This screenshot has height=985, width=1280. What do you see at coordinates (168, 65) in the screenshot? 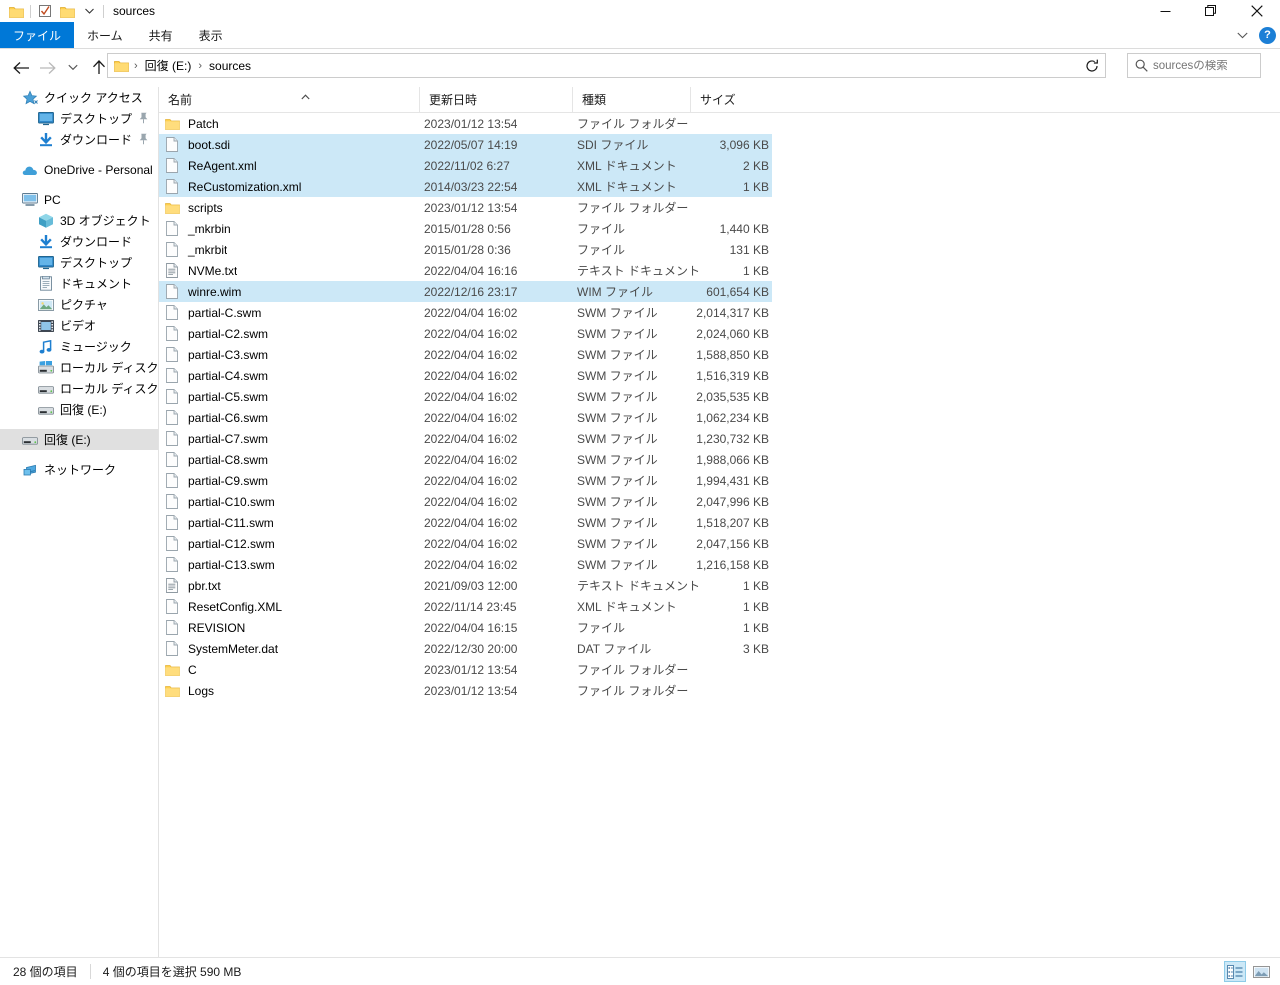
I see `breadcrumb-item-drive: 回復 (E:)` at bounding box center [168, 65].